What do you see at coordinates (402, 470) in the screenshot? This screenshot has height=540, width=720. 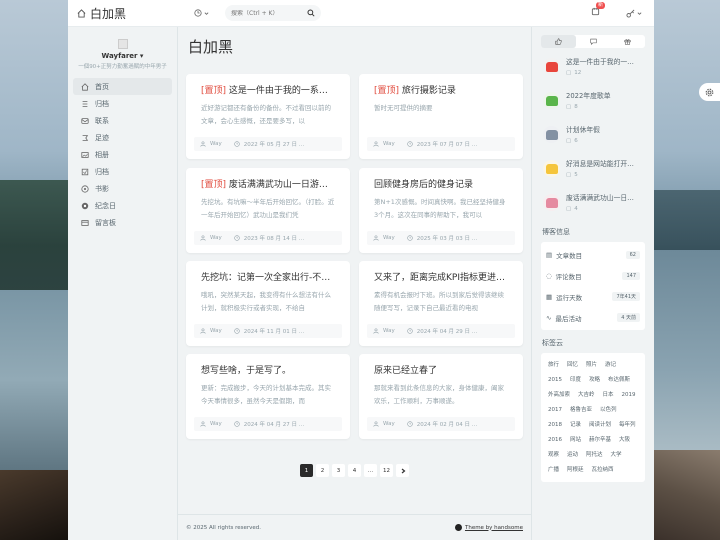 I see `next-page-button` at bounding box center [402, 470].